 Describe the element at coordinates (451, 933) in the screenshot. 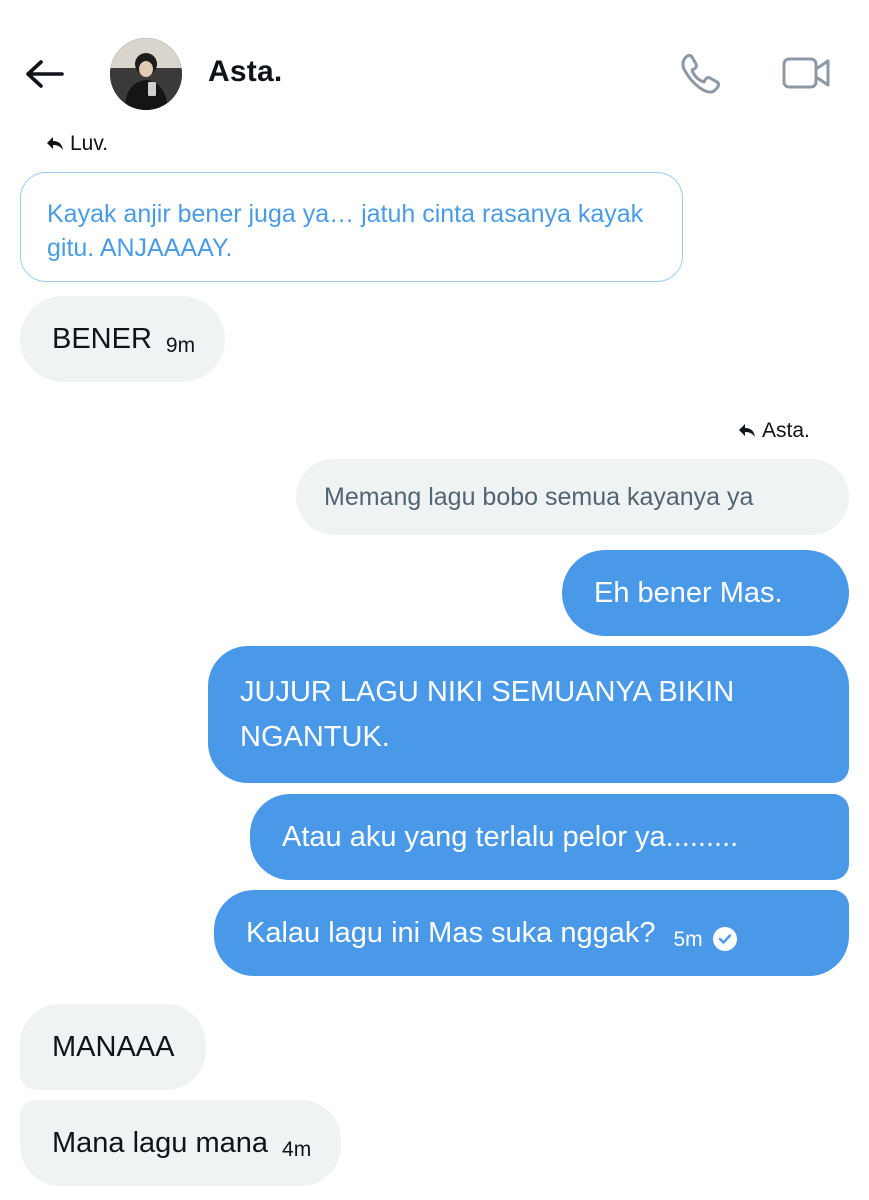

I see `message-text: Kalau lagu ini Mas suka nggak?` at that location.